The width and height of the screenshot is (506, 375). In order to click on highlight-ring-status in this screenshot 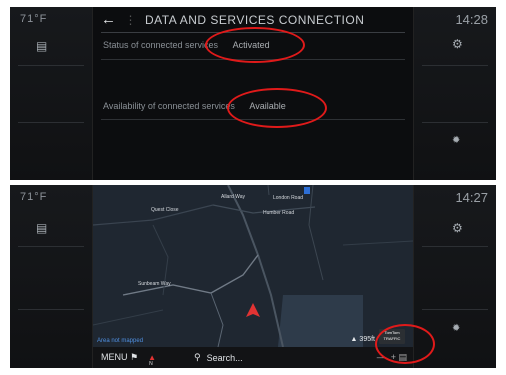, I will do `click(255, 45)`.